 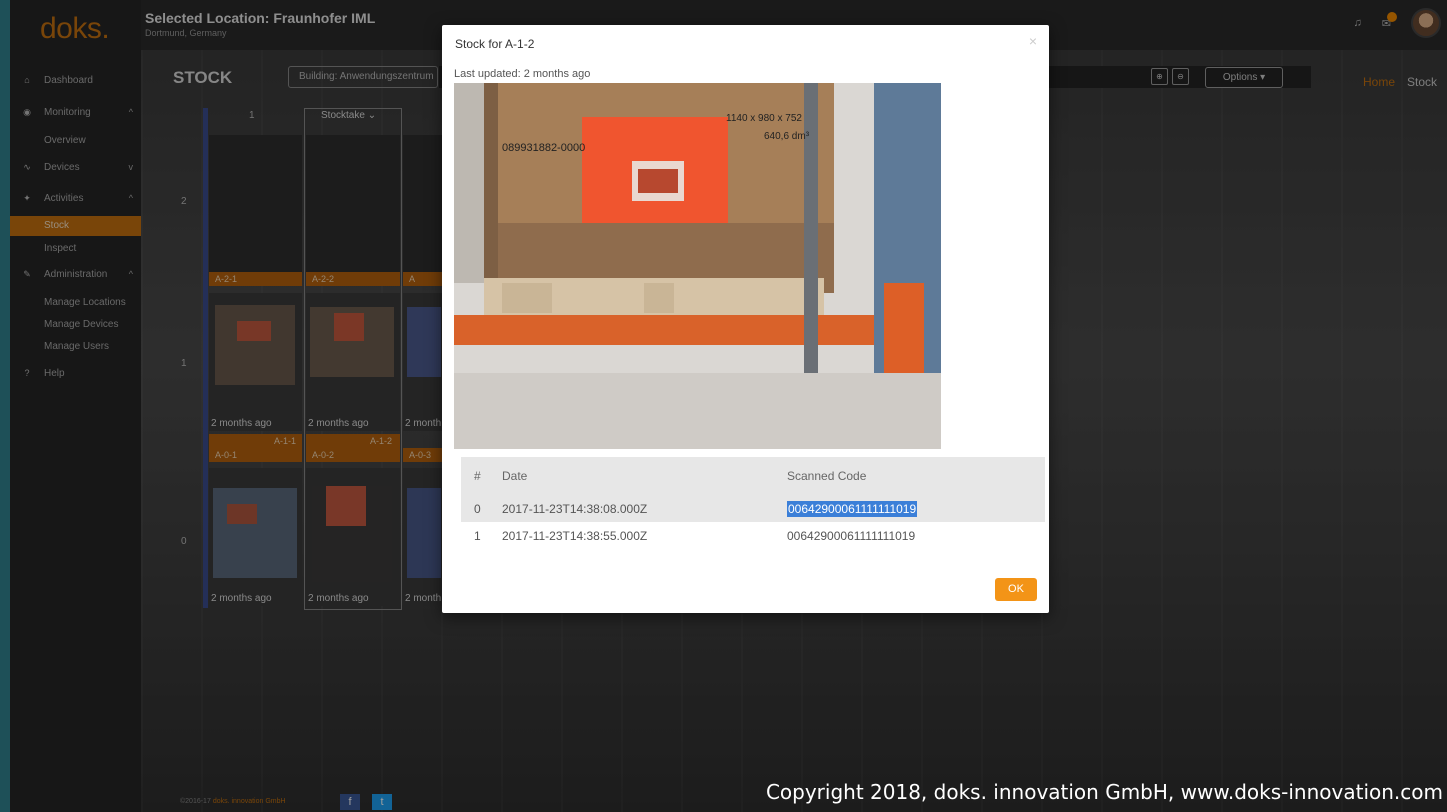 I want to click on column-header: #, so click(x=477, y=476).